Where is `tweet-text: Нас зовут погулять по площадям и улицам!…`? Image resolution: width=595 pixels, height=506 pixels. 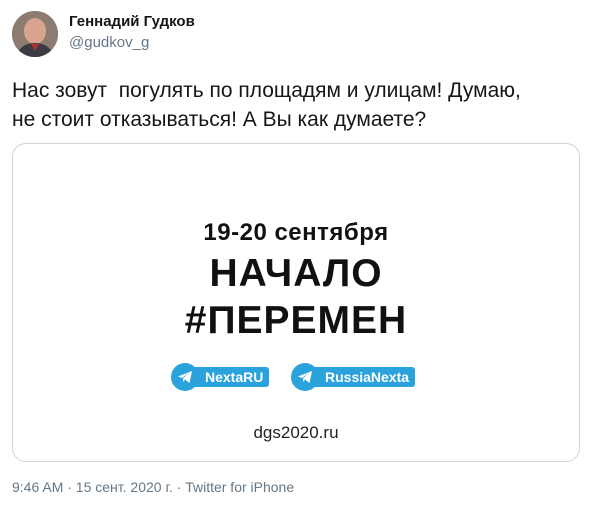
tweet-text: Нас зовут погулять по площадям и улицам!… is located at coordinates (266, 105).